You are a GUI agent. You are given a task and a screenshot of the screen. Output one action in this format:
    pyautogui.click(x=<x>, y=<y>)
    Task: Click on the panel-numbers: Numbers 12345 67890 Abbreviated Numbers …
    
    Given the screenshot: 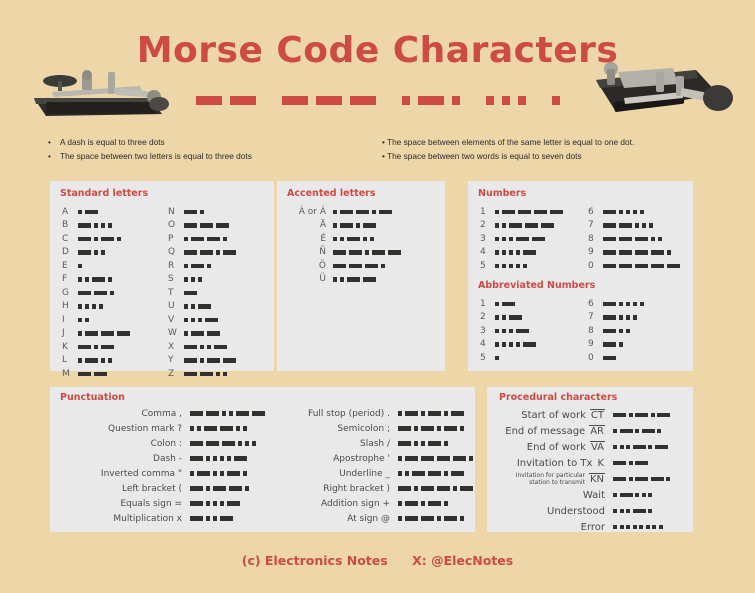 What is the action you would take?
    pyautogui.click(x=580, y=276)
    